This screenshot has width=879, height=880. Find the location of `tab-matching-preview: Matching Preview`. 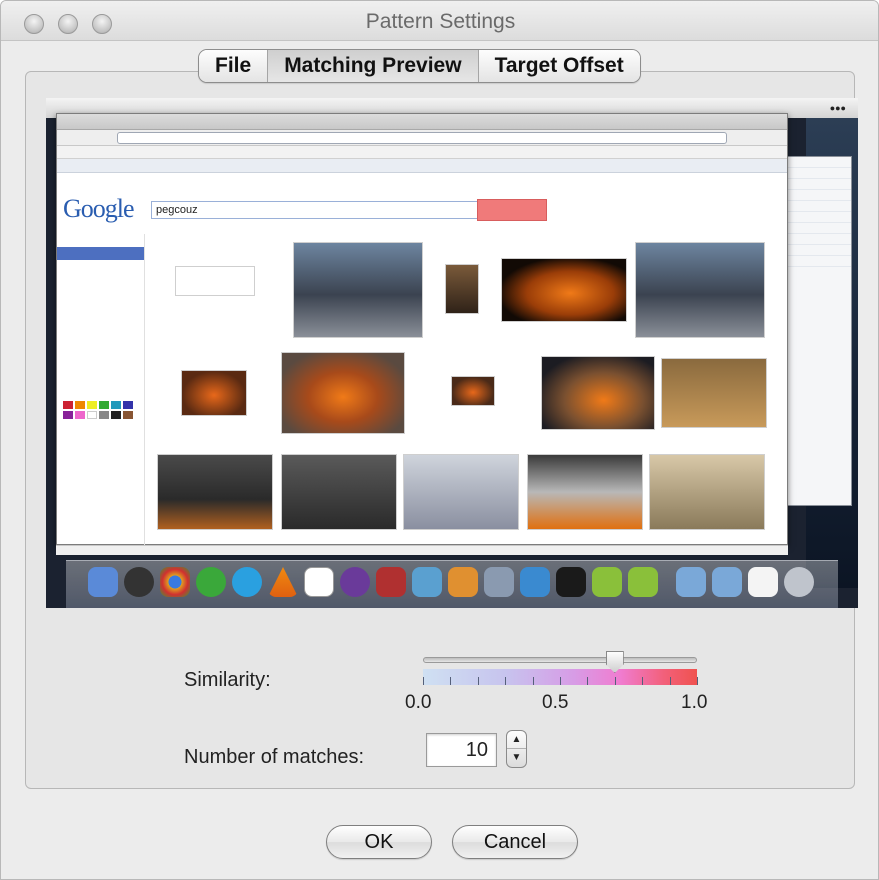

tab-matching-preview: Matching Preview is located at coordinates (372, 66).